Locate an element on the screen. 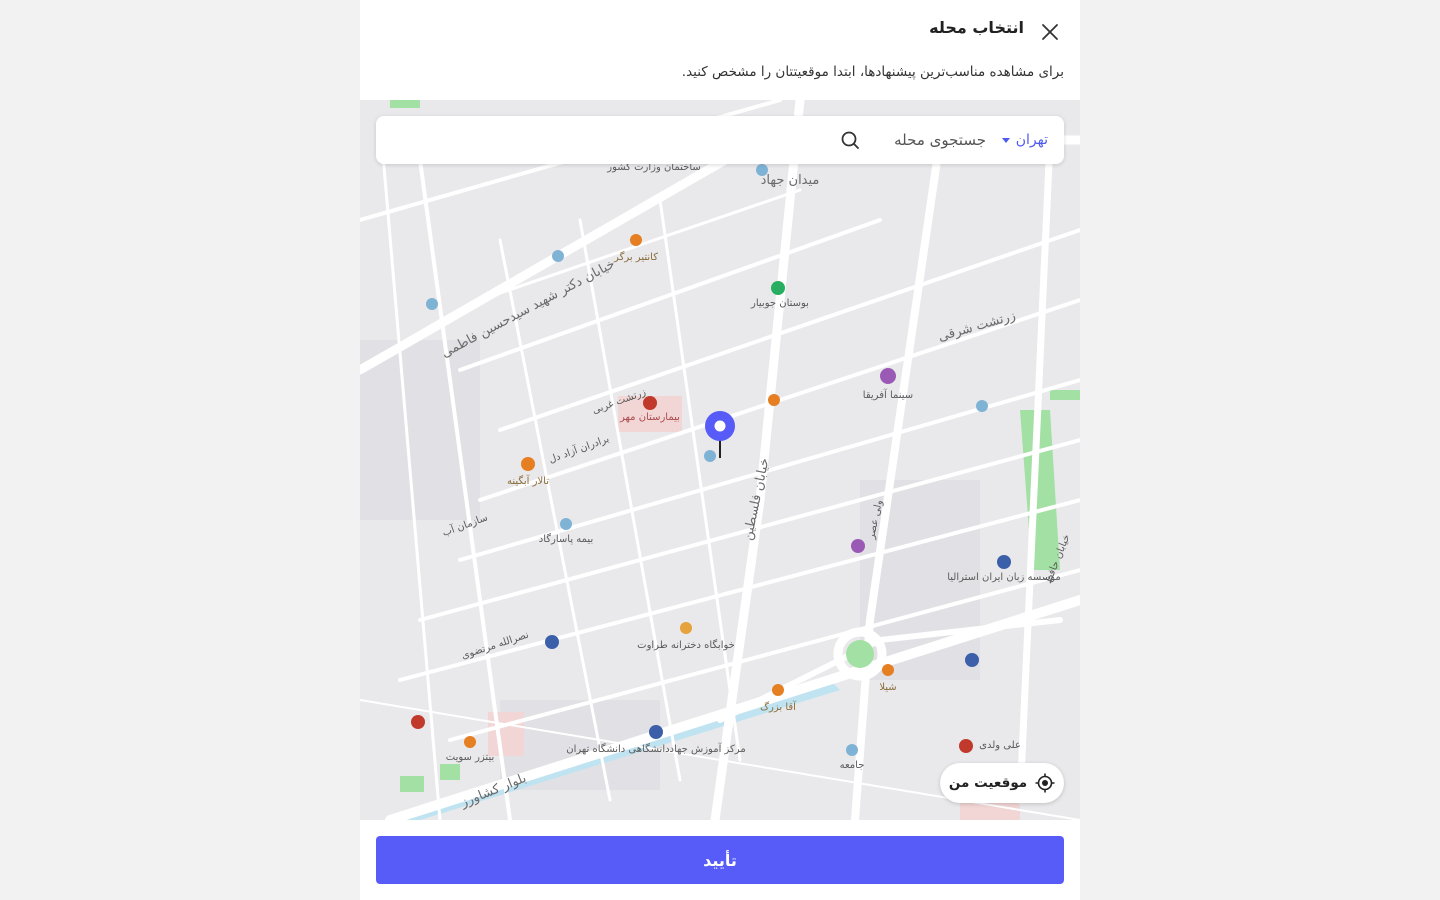 Image resolution: width=1440 pixels, height=900 pixels. svg-text: سینما آفریقا is located at coordinates (888, 394).